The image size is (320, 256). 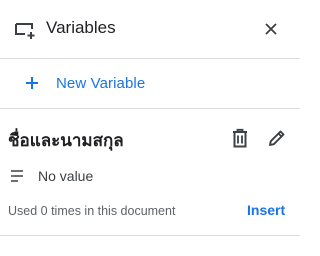 What do you see at coordinates (266, 210) in the screenshot?
I see `insert-button: Insert` at bounding box center [266, 210].